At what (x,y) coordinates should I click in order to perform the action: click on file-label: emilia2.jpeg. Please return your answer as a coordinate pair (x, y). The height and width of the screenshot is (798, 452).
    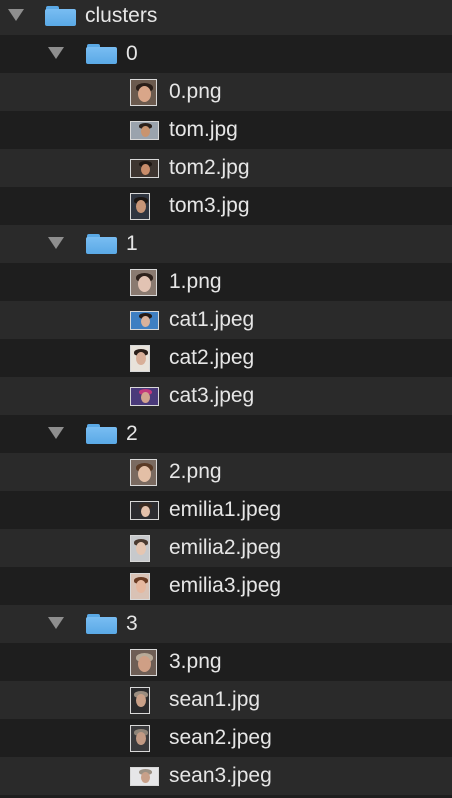
    Looking at the image, I should click on (225, 547).